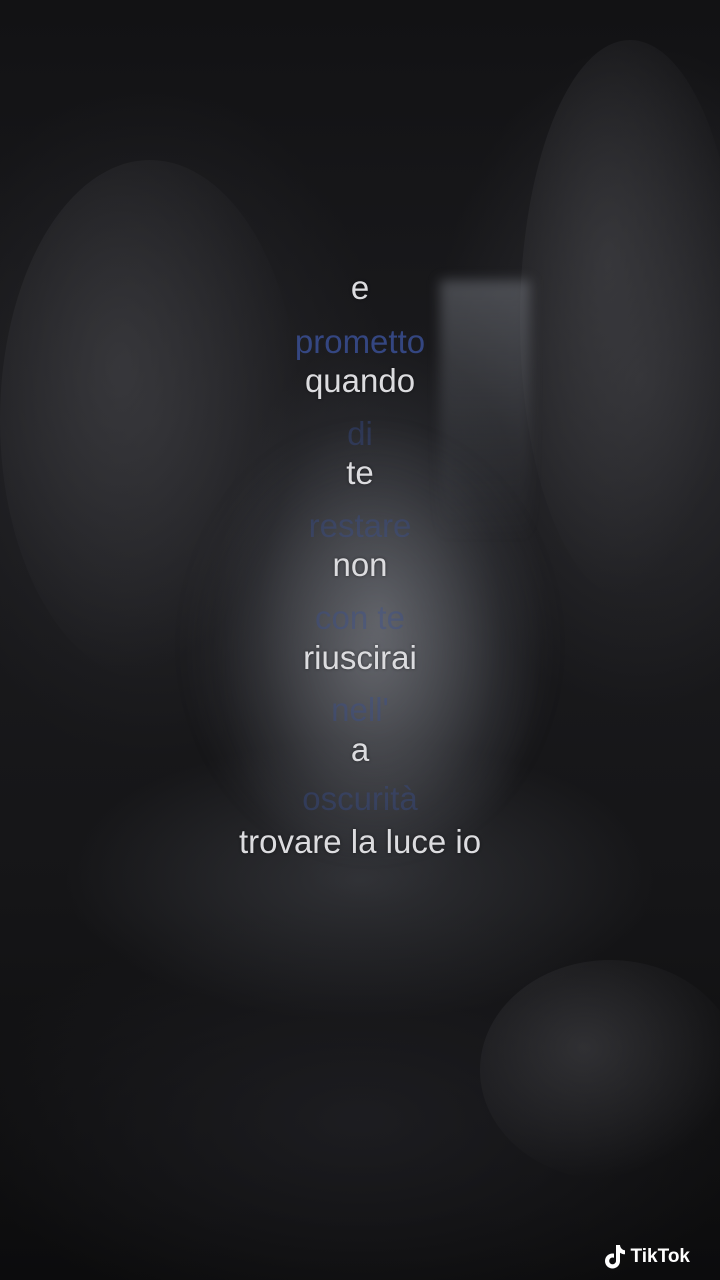  I want to click on lyric-line-restare: restare, so click(360, 525).